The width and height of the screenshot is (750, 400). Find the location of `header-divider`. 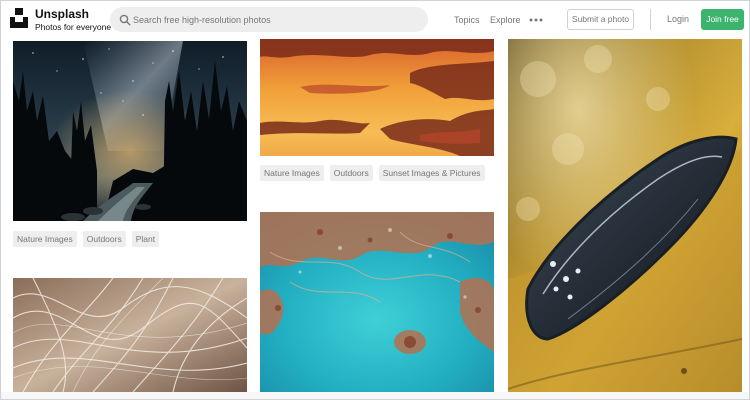

header-divider is located at coordinates (650, 19).